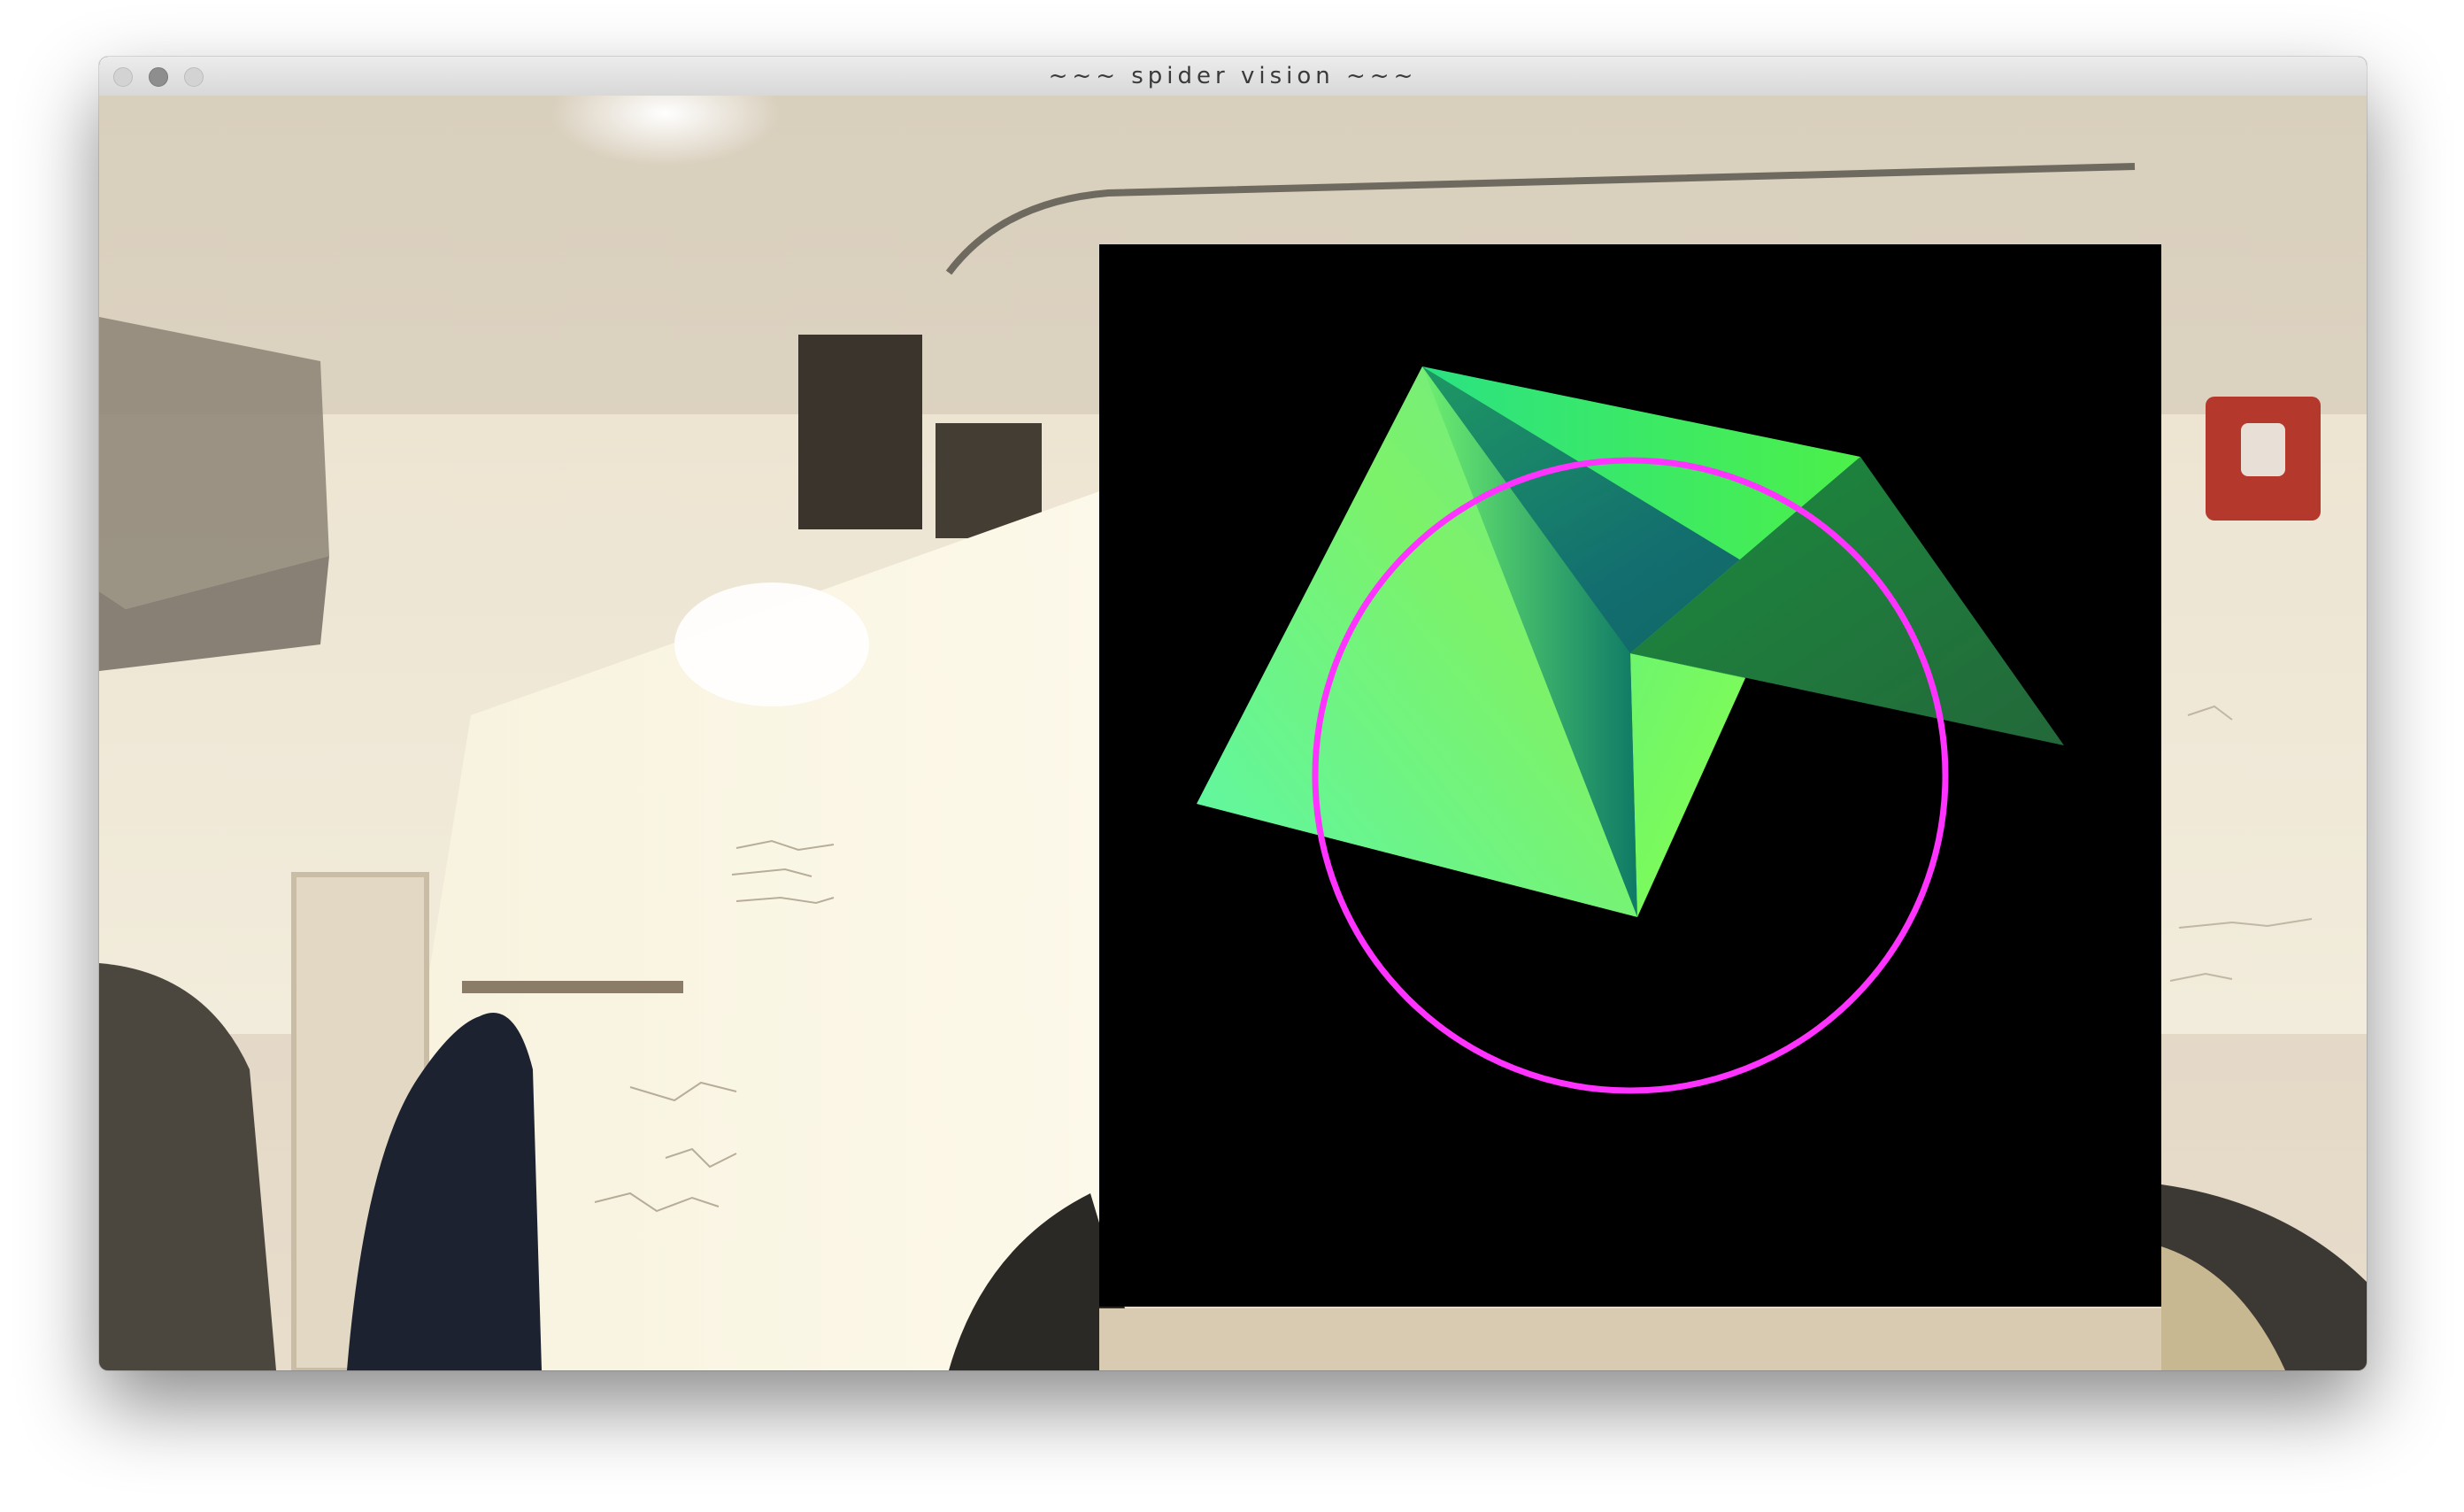  What do you see at coordinates (860, 432) in the screenshot?
I see `dark-window-left` at bounding box center [860, 432].